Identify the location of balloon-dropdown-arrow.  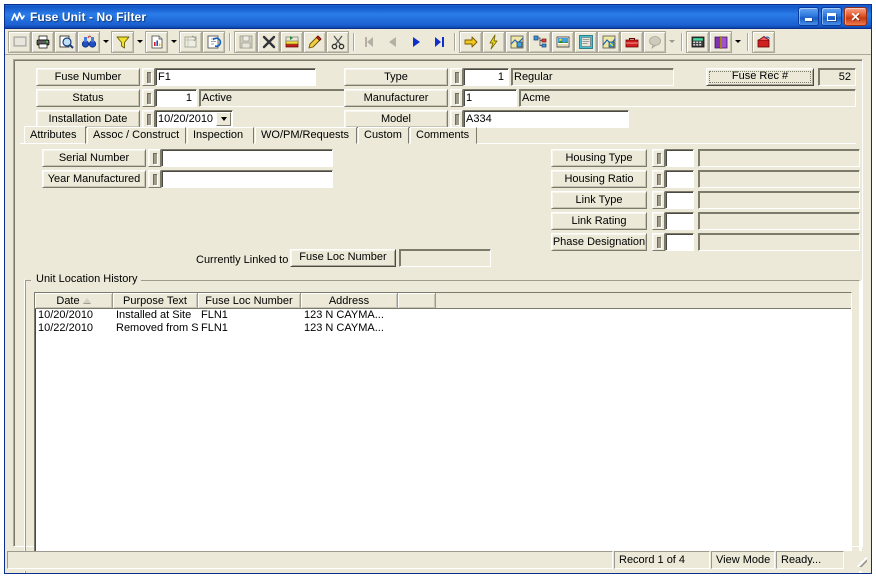
(671, 42).